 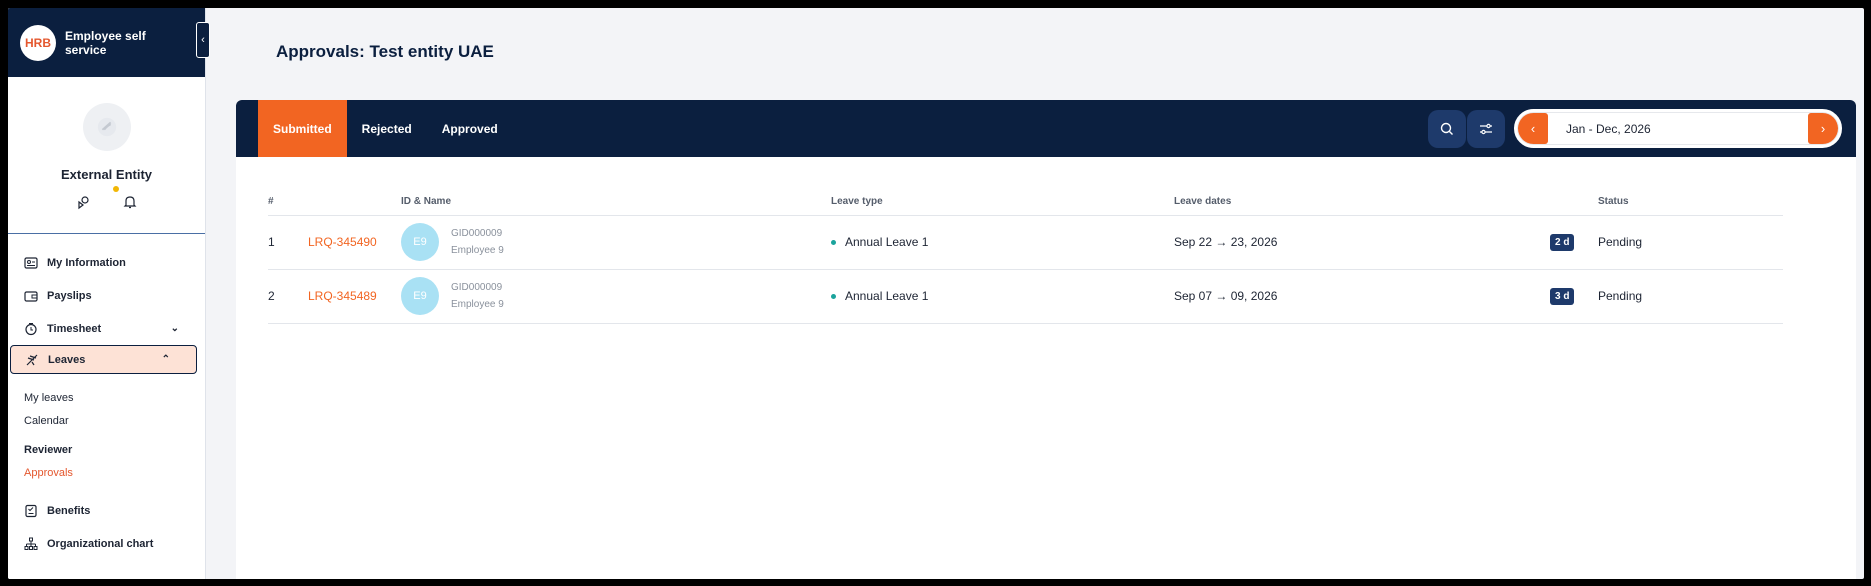 What do you see at coordinates (106, 174) in the screenshot?
I see `entity-name: External Entity` at bounding box center [106, 174].